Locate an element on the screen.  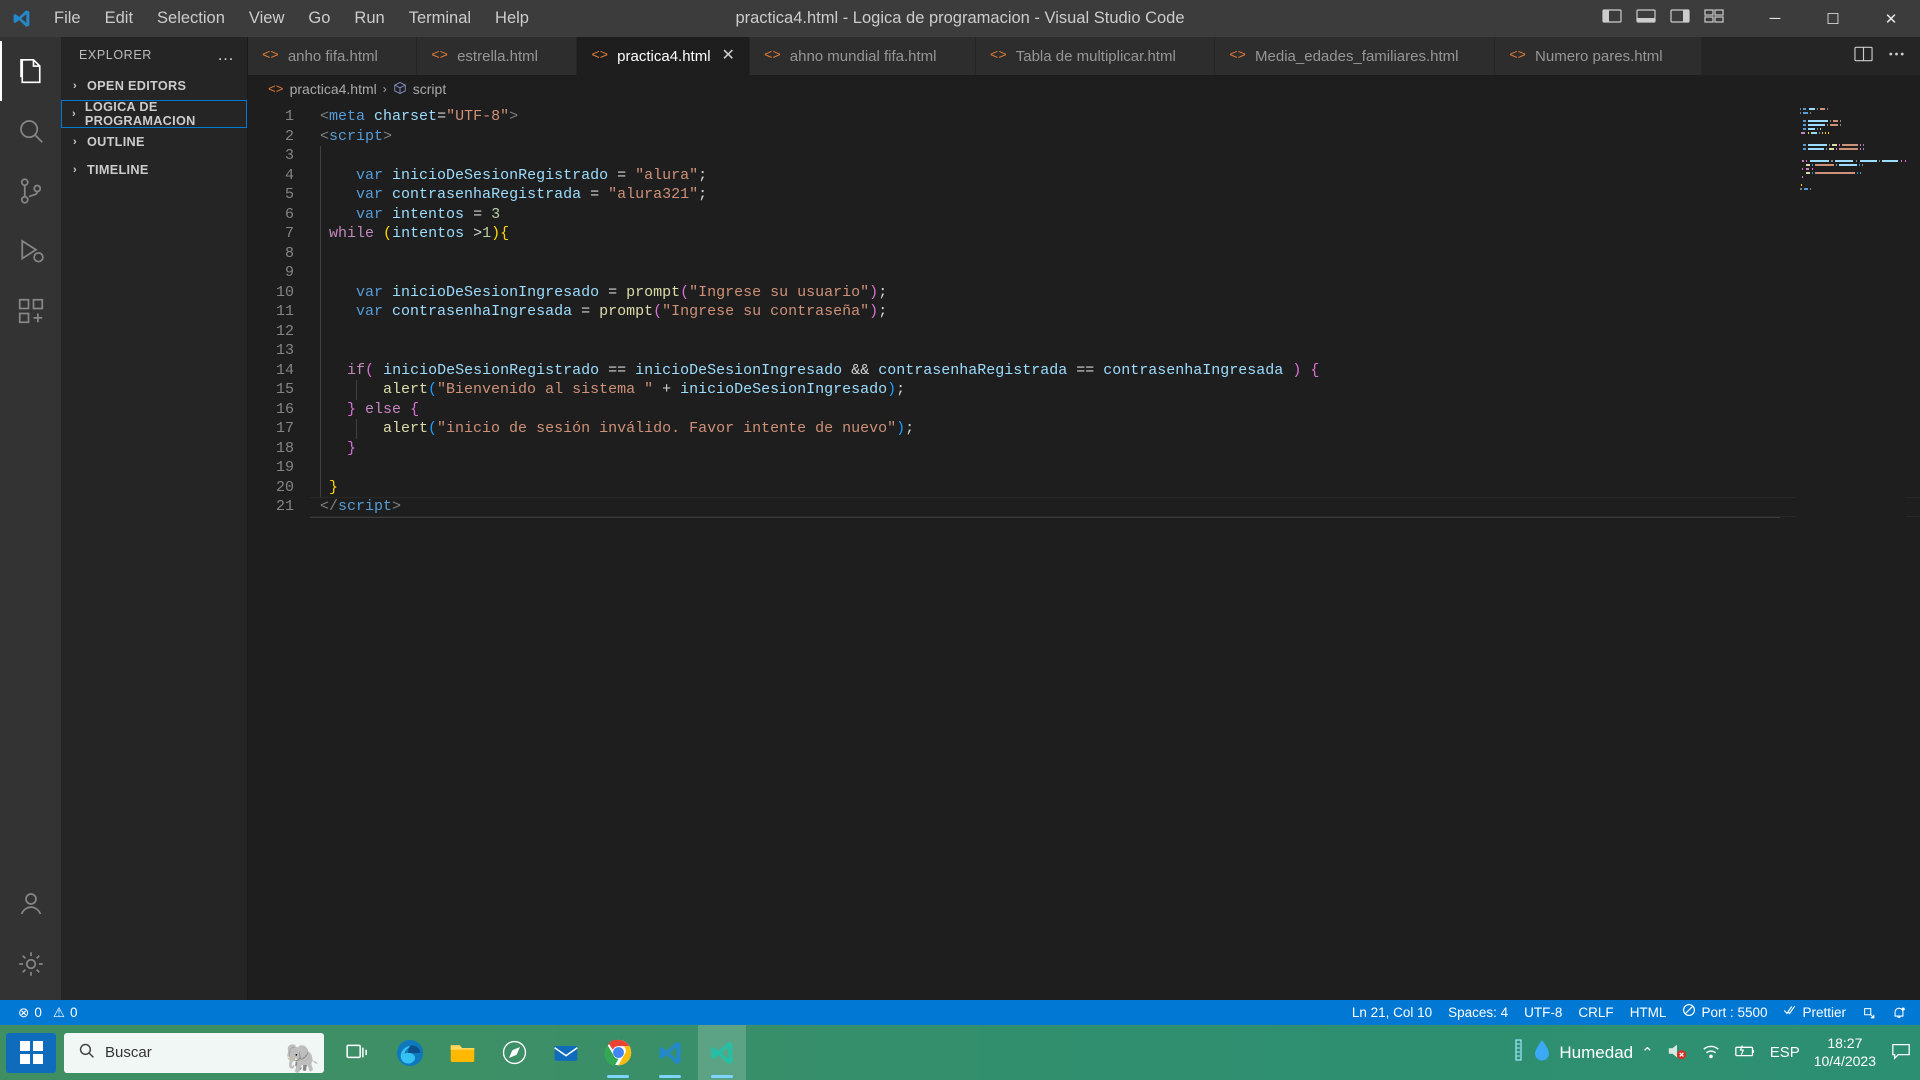
status-live-server-port: Port : 5500 is located at coordinates (1724, 1012).